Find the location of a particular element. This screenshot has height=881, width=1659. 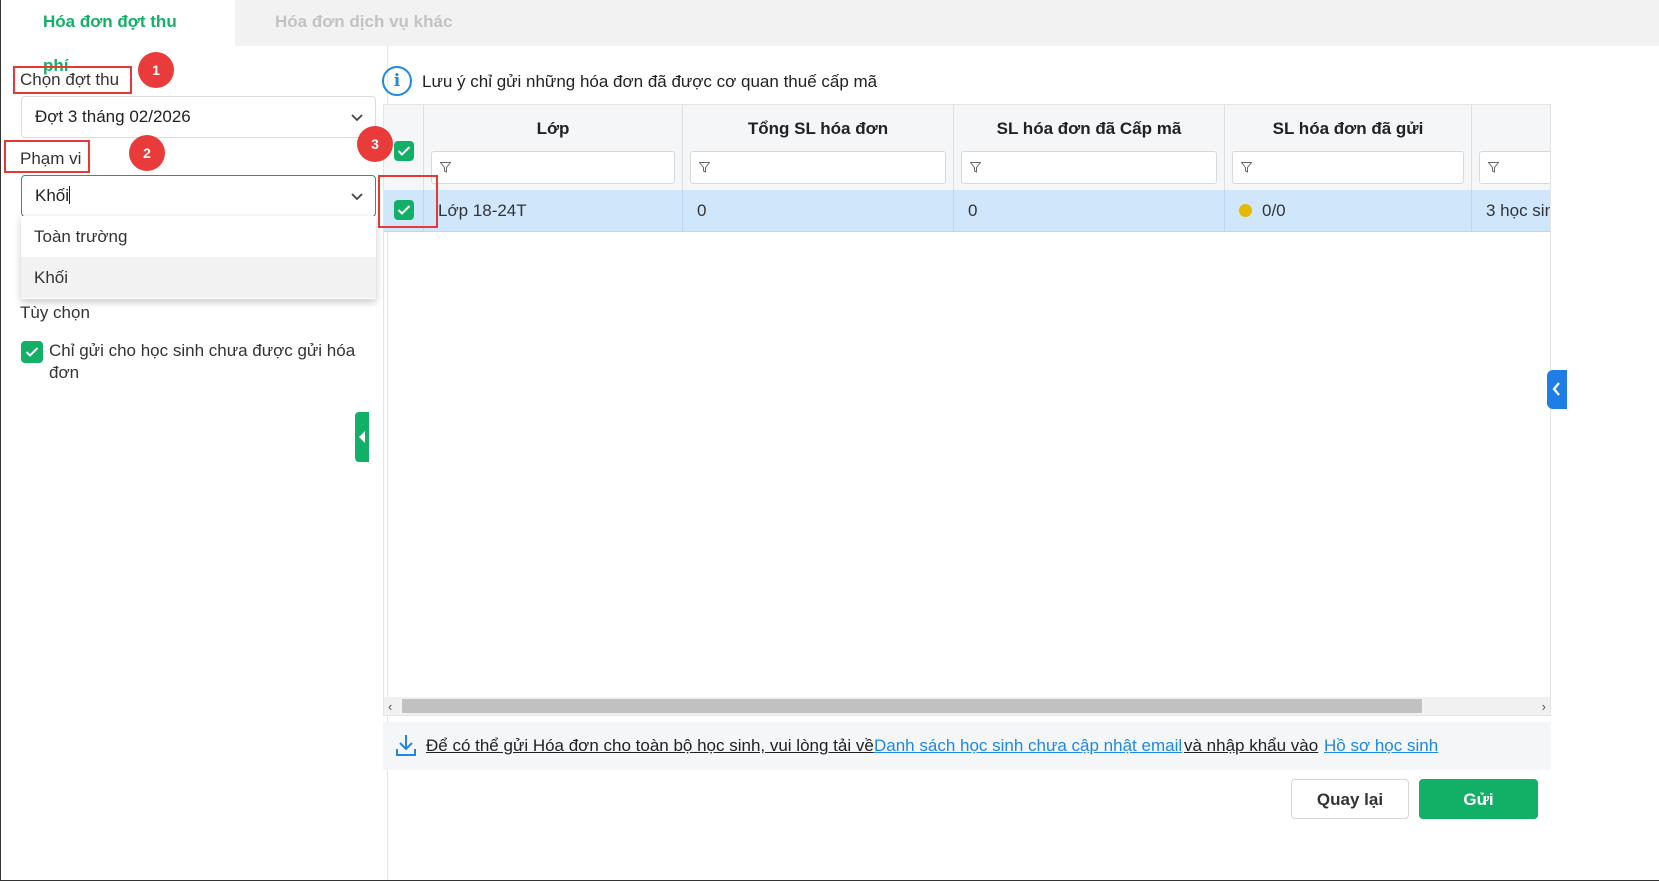

scope-select-value: Khối is located at coordinates (52, 195).